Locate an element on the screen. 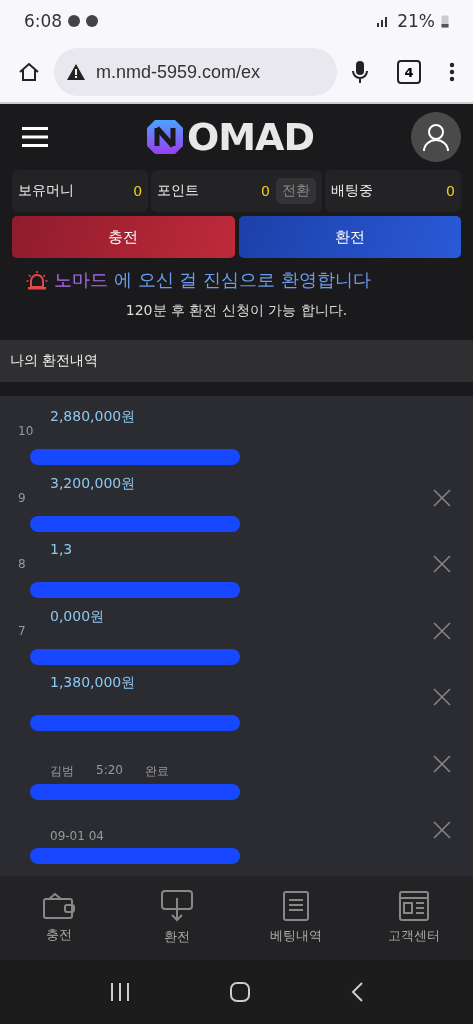  nav-item: 환전 is located at coordinates (177, 918).